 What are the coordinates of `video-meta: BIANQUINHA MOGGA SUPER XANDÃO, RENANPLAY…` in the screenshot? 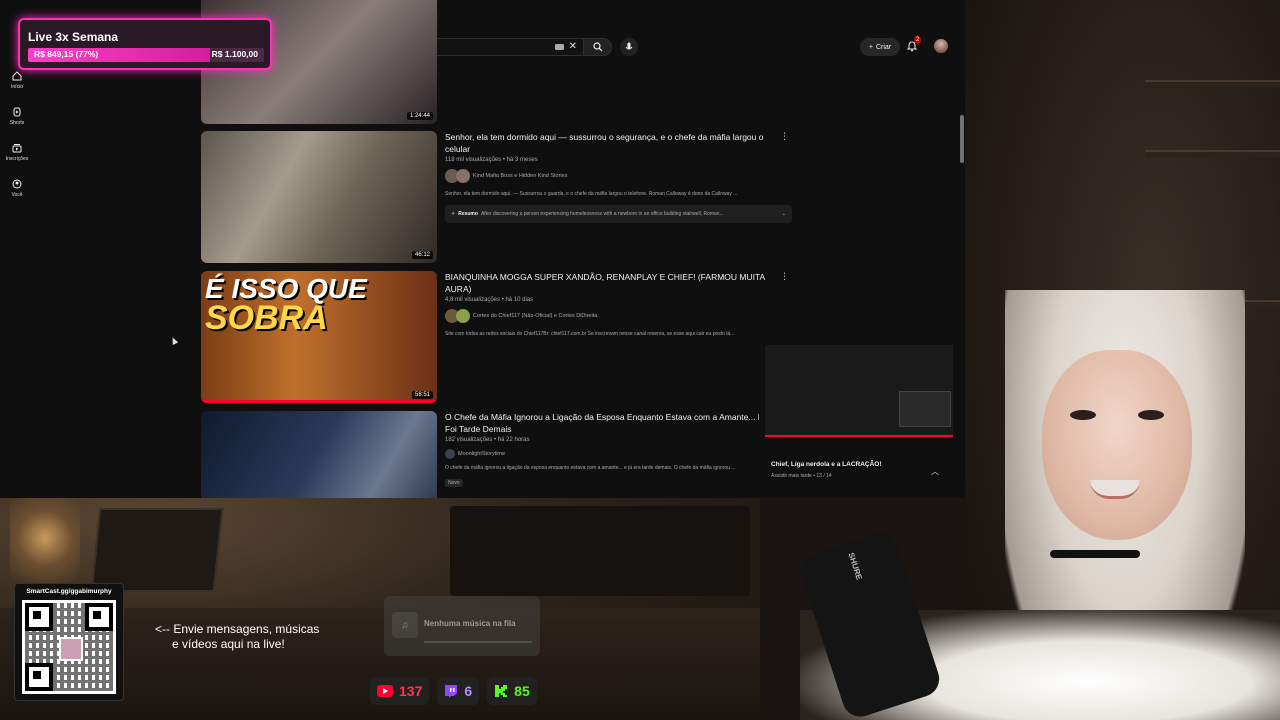 It's located at (615, 304).